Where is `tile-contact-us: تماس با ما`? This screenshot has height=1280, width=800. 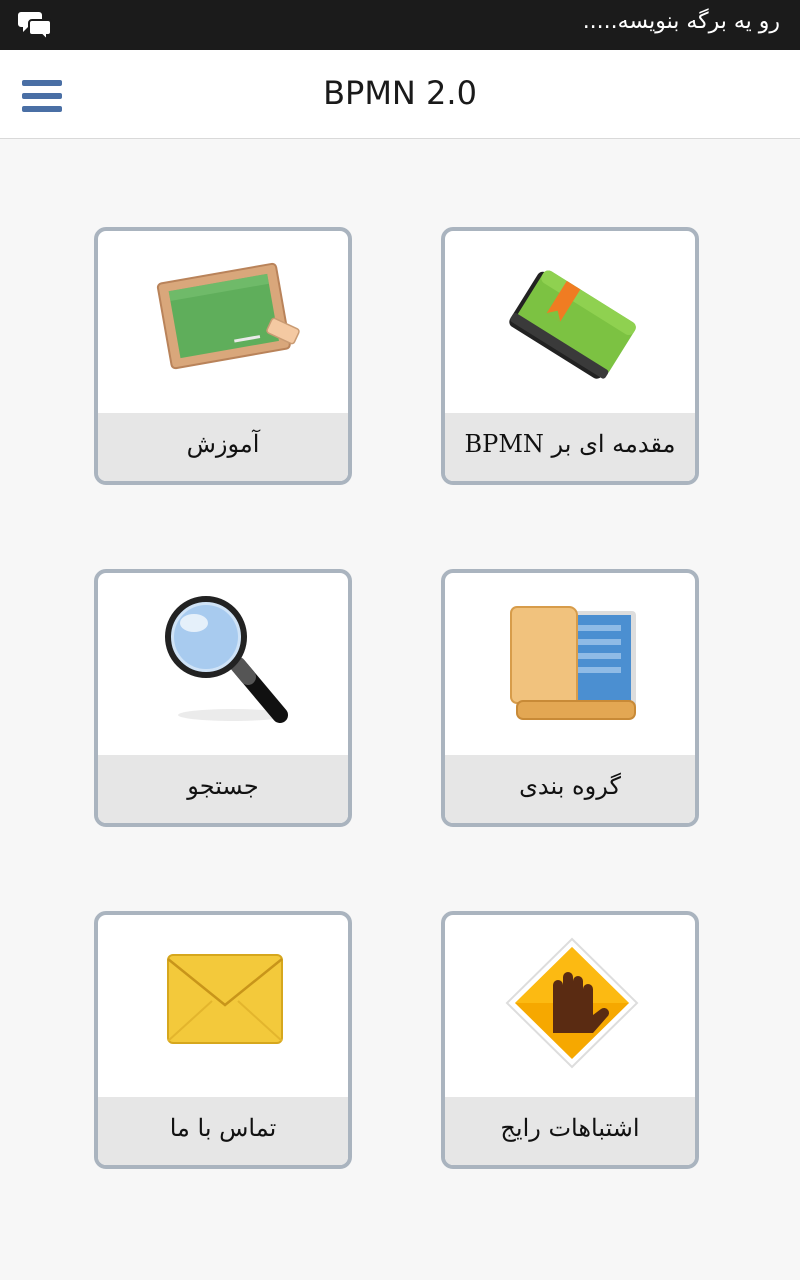 tile-contact-us: تماس با ما is located at coordinates (223, 1040).